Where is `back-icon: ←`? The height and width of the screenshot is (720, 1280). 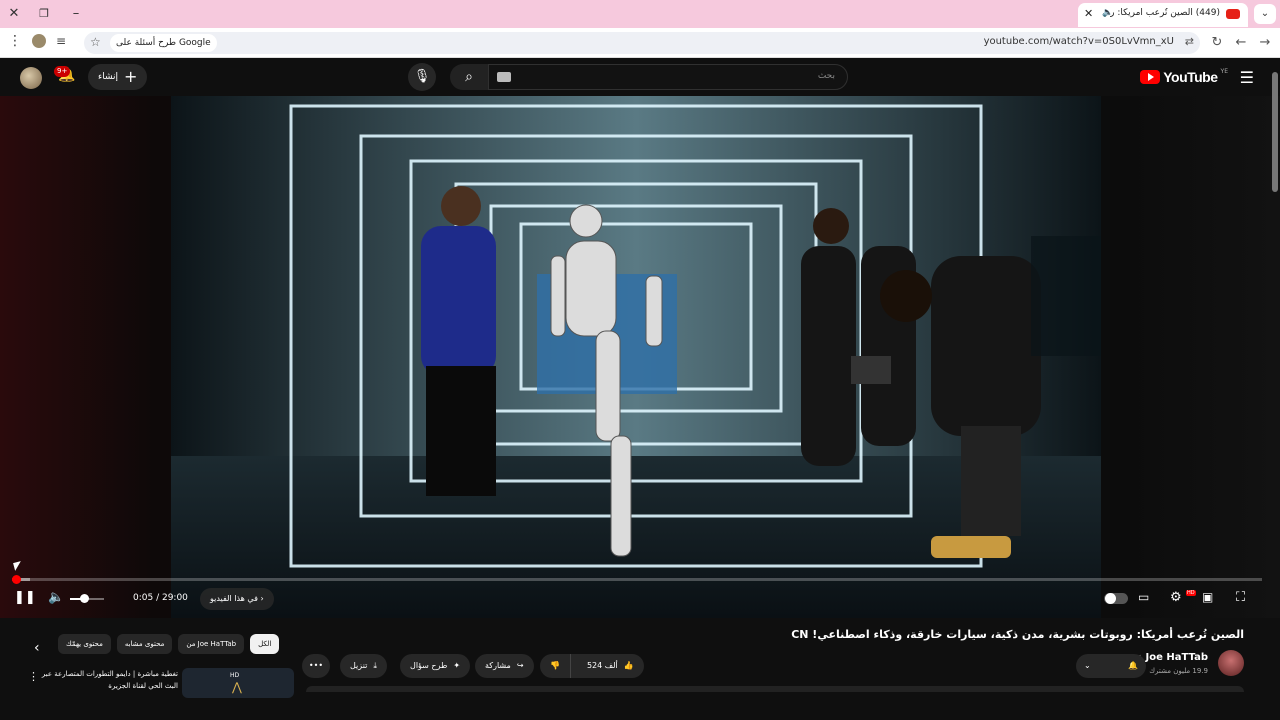
back-icon: ← is located at coordinates (1241, 43).